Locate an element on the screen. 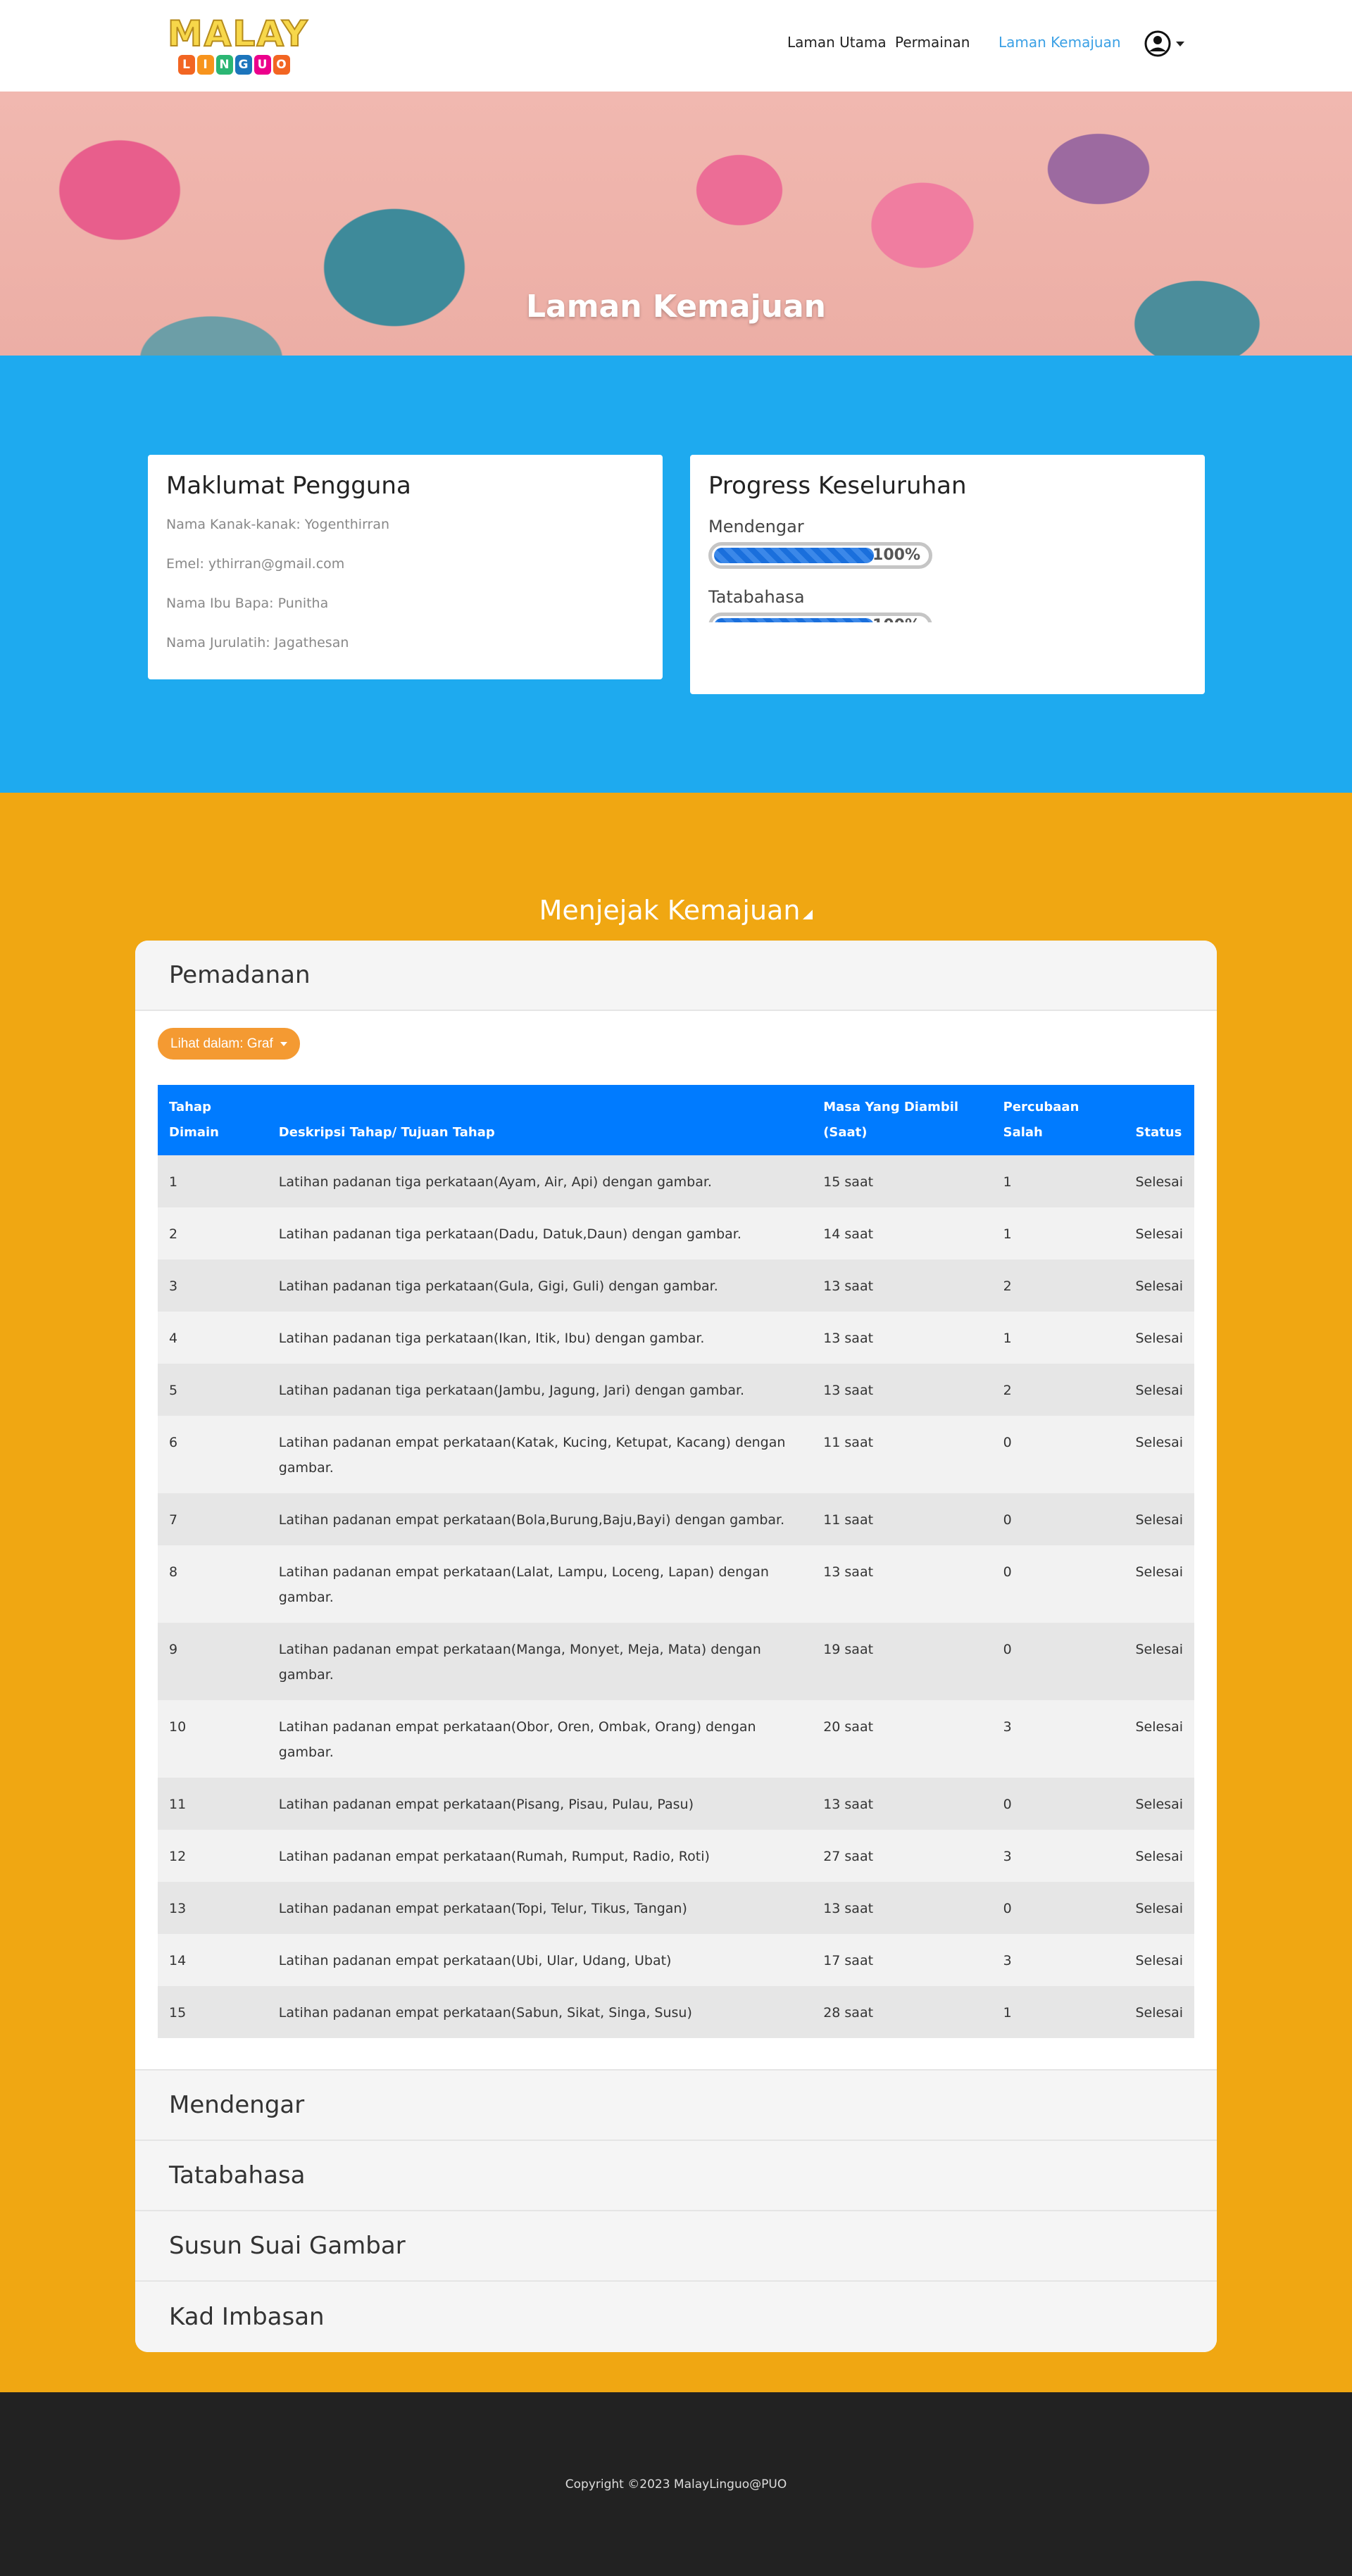 Image resolution: width=1352 pixels, height=2576 pixels. col-header-time: Masa Yang Diambil (Saat) is located at coordinates (891, 1120).